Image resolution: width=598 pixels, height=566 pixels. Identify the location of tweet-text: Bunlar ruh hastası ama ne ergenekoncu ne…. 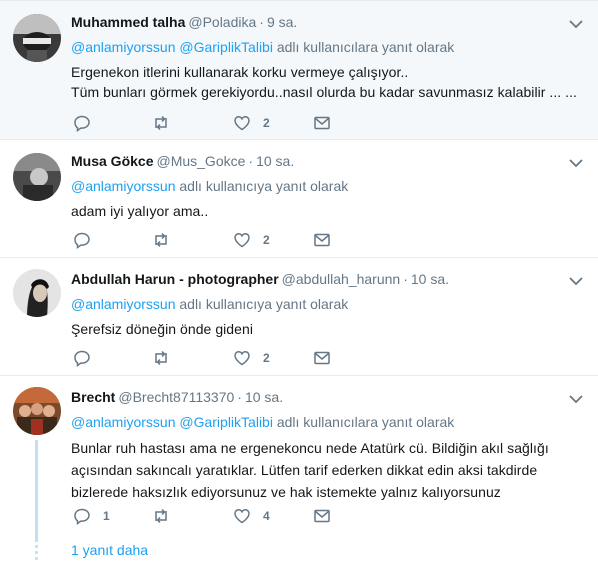
(310, 470).